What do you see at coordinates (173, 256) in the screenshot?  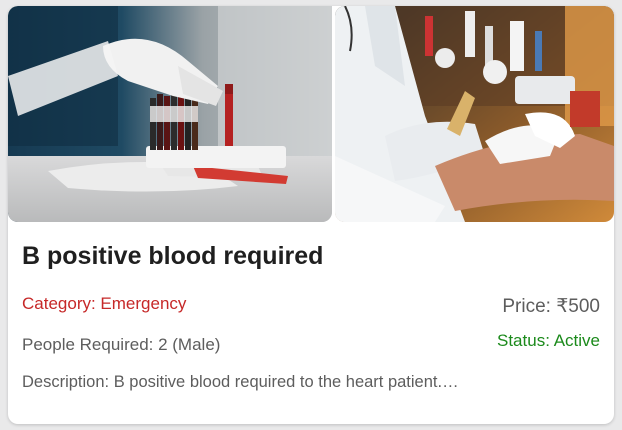 I see `post-title: B positive blood required` at bounding box center [173, 256].